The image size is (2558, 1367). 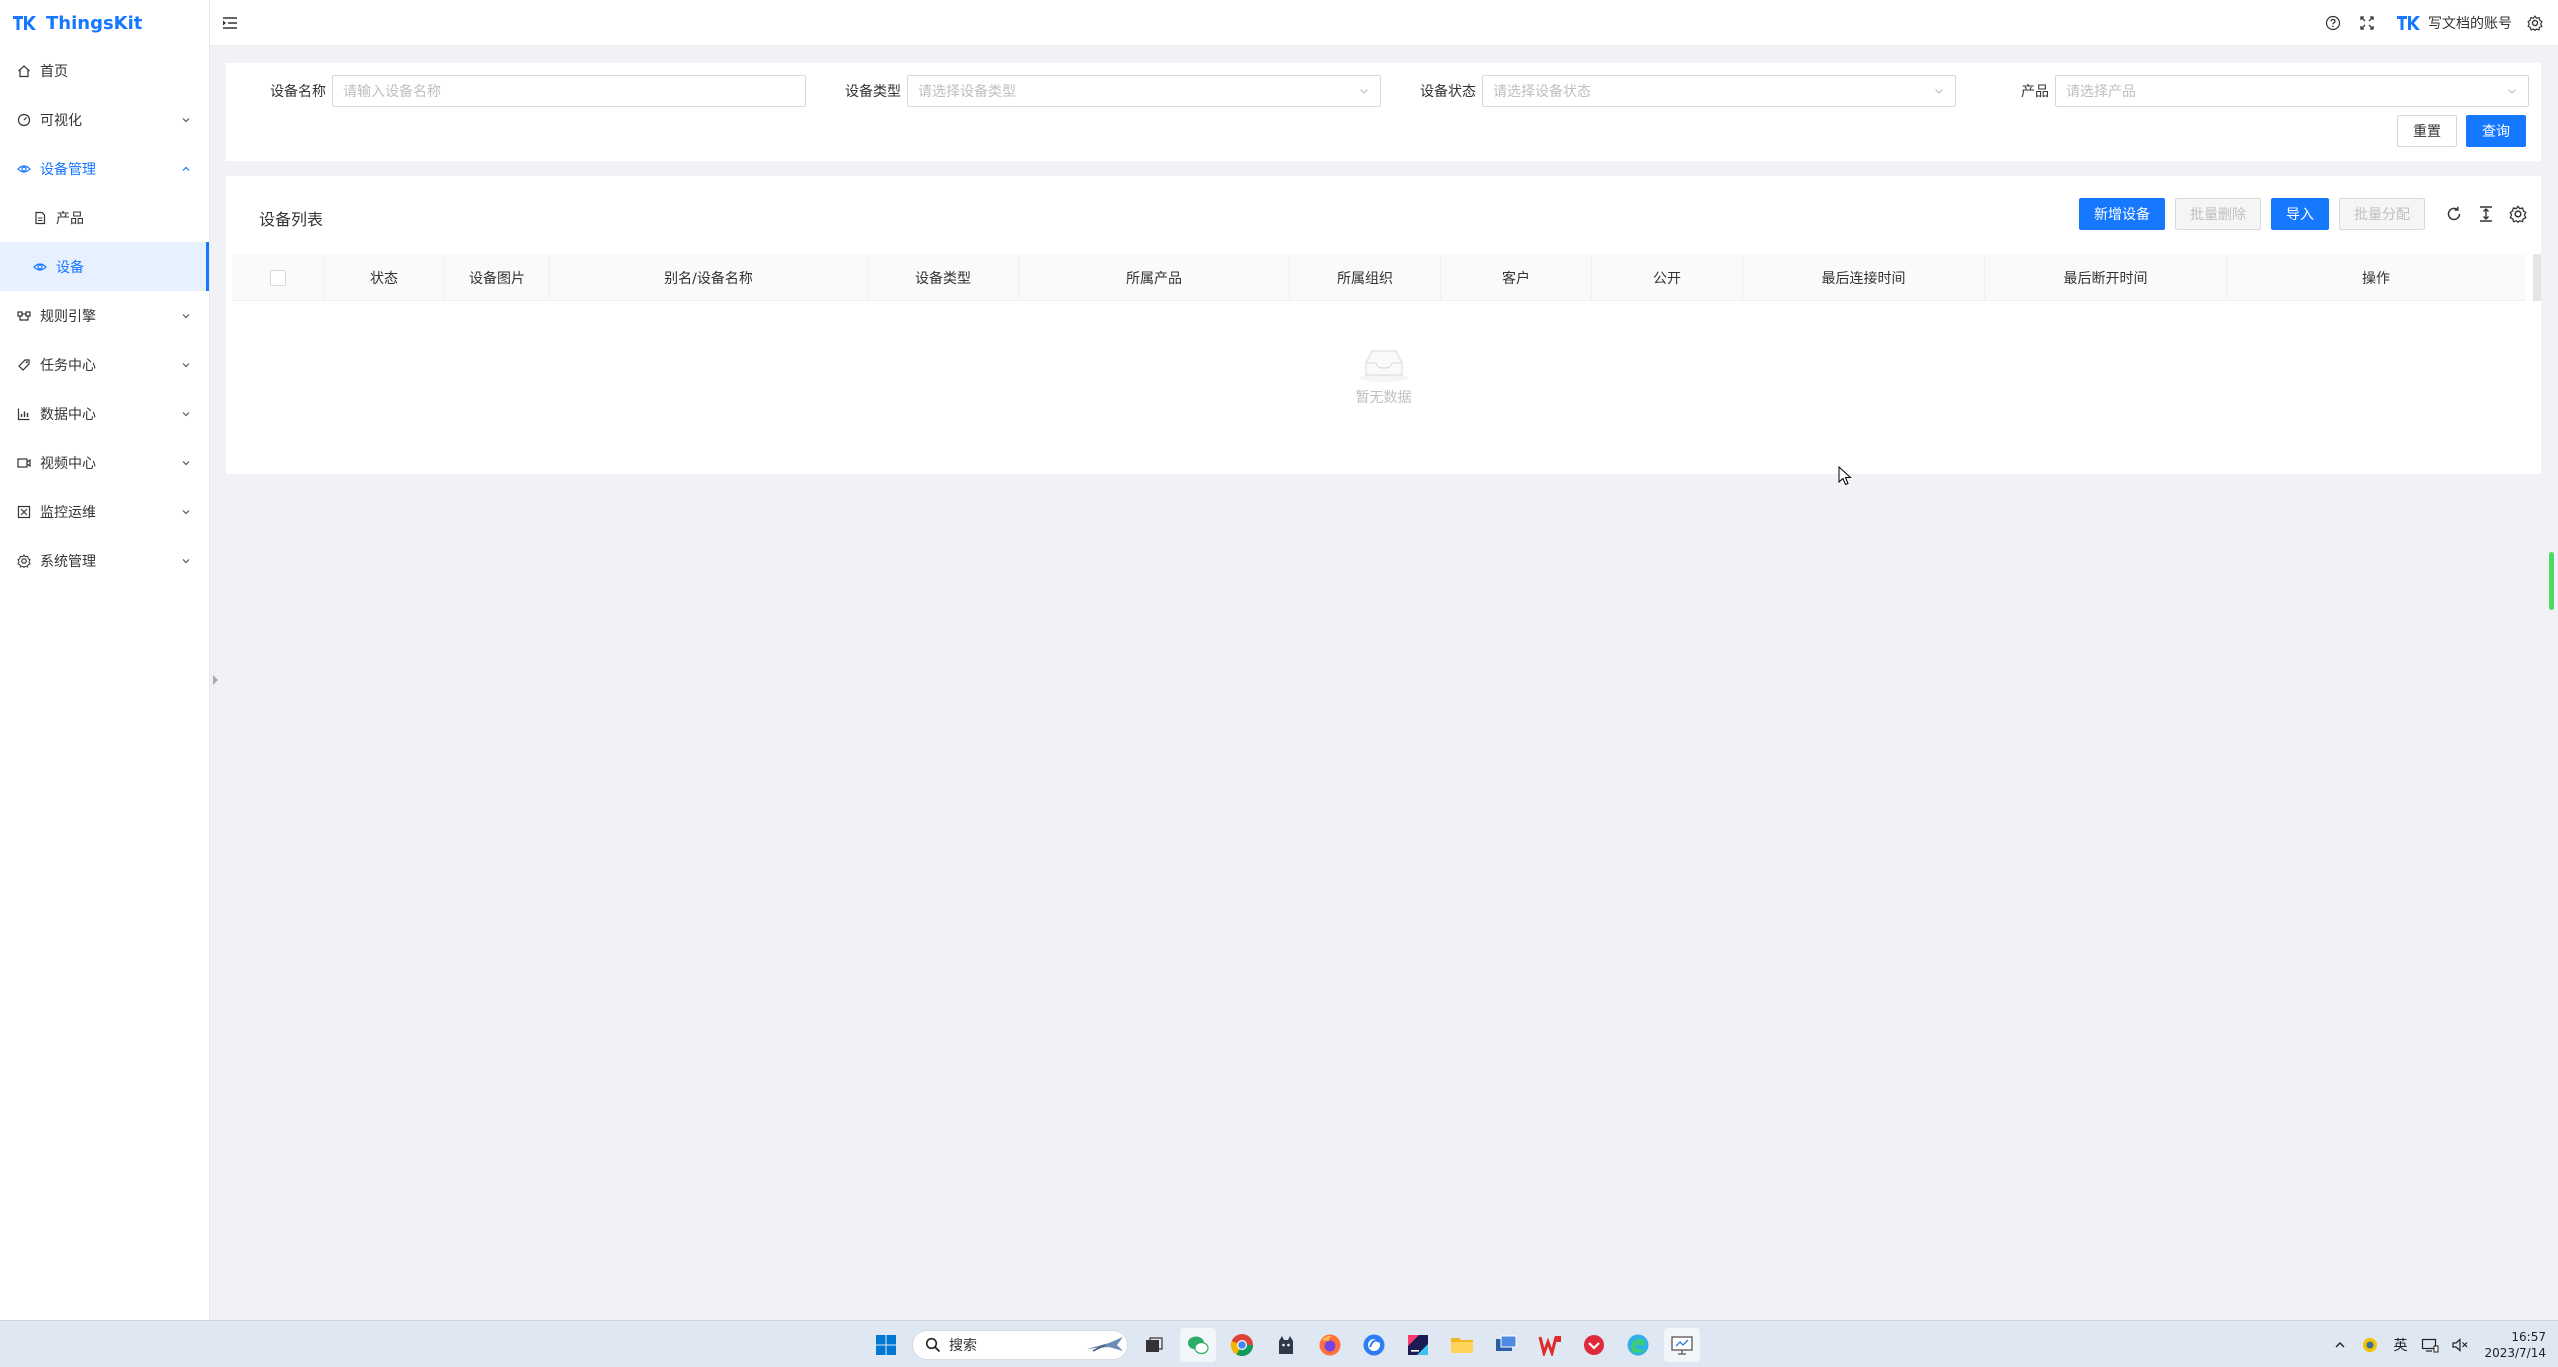 I want to click on batch-delete-button: 批量删除, so click(x=2218, y=214).